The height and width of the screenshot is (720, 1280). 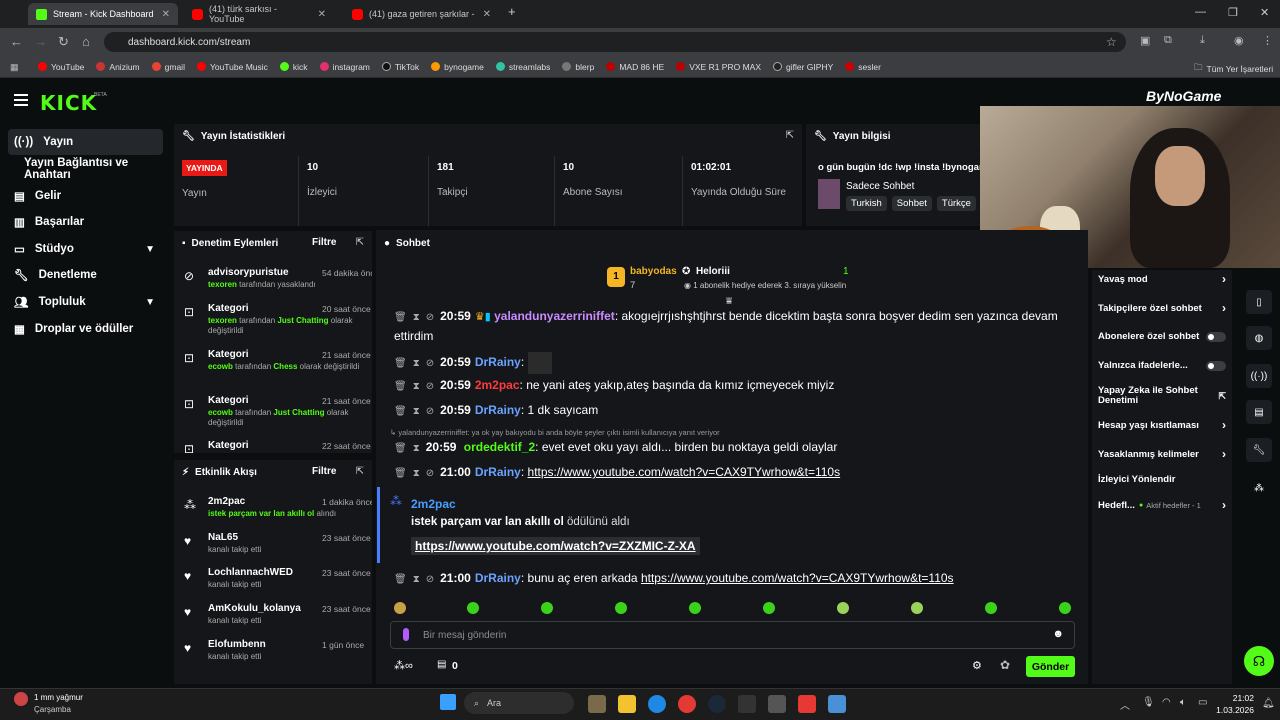 What do you see at coordinates (259, 14) in the screenshot?
I see `tab-youtube-1: (41) türk sarkısı - YouTube ✕` at bounding box center [259, 14].